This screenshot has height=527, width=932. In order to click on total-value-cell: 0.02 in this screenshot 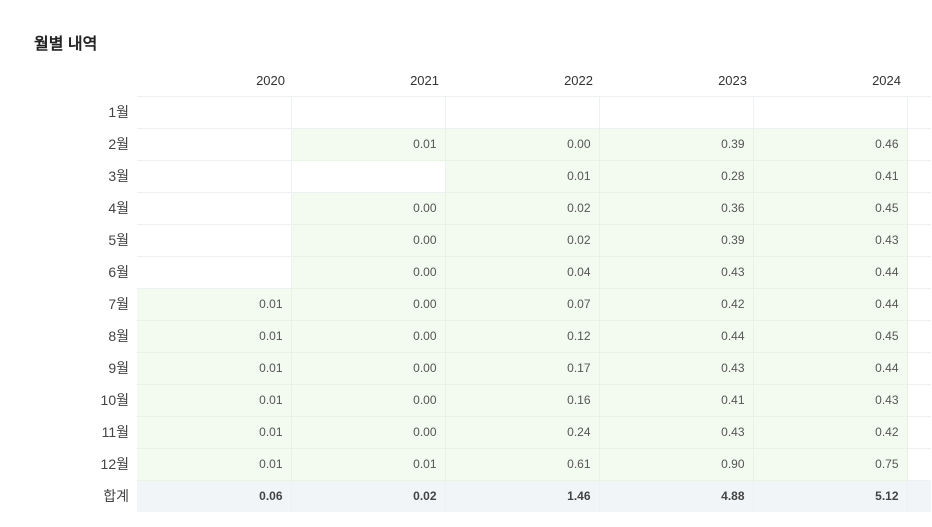, I will do `click(368, 496)`.